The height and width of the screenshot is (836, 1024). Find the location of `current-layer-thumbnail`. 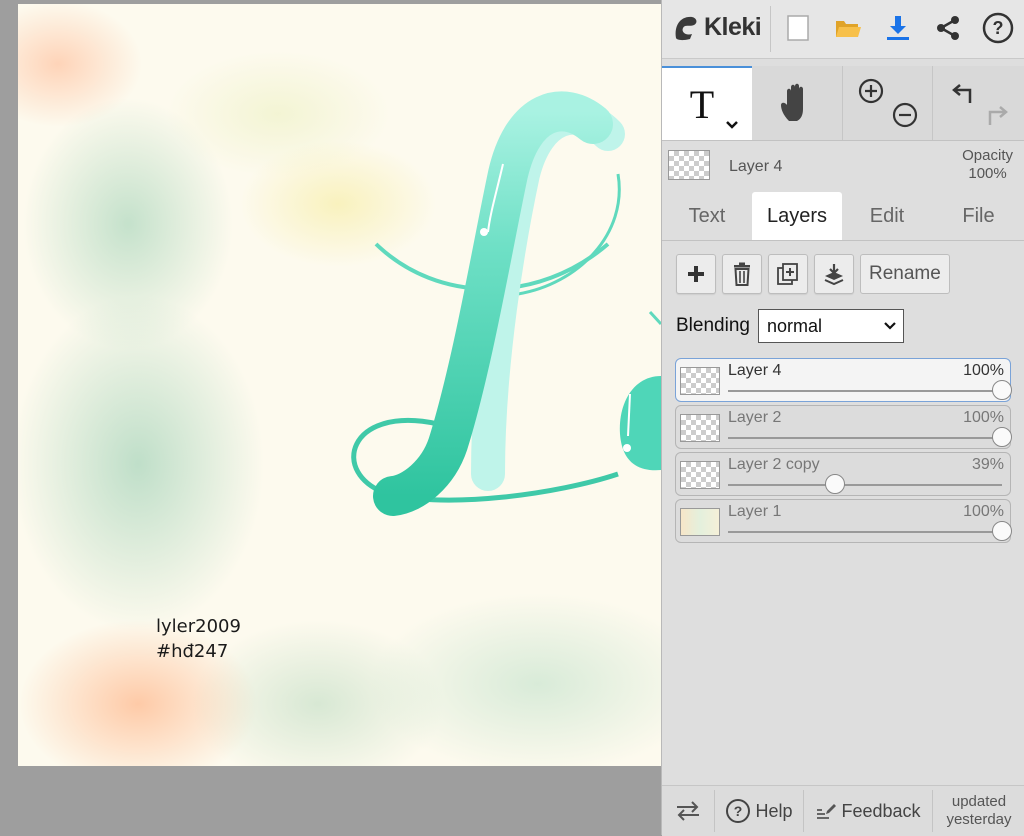

current-layer-thumbnail is located at coordinates (689, 165).